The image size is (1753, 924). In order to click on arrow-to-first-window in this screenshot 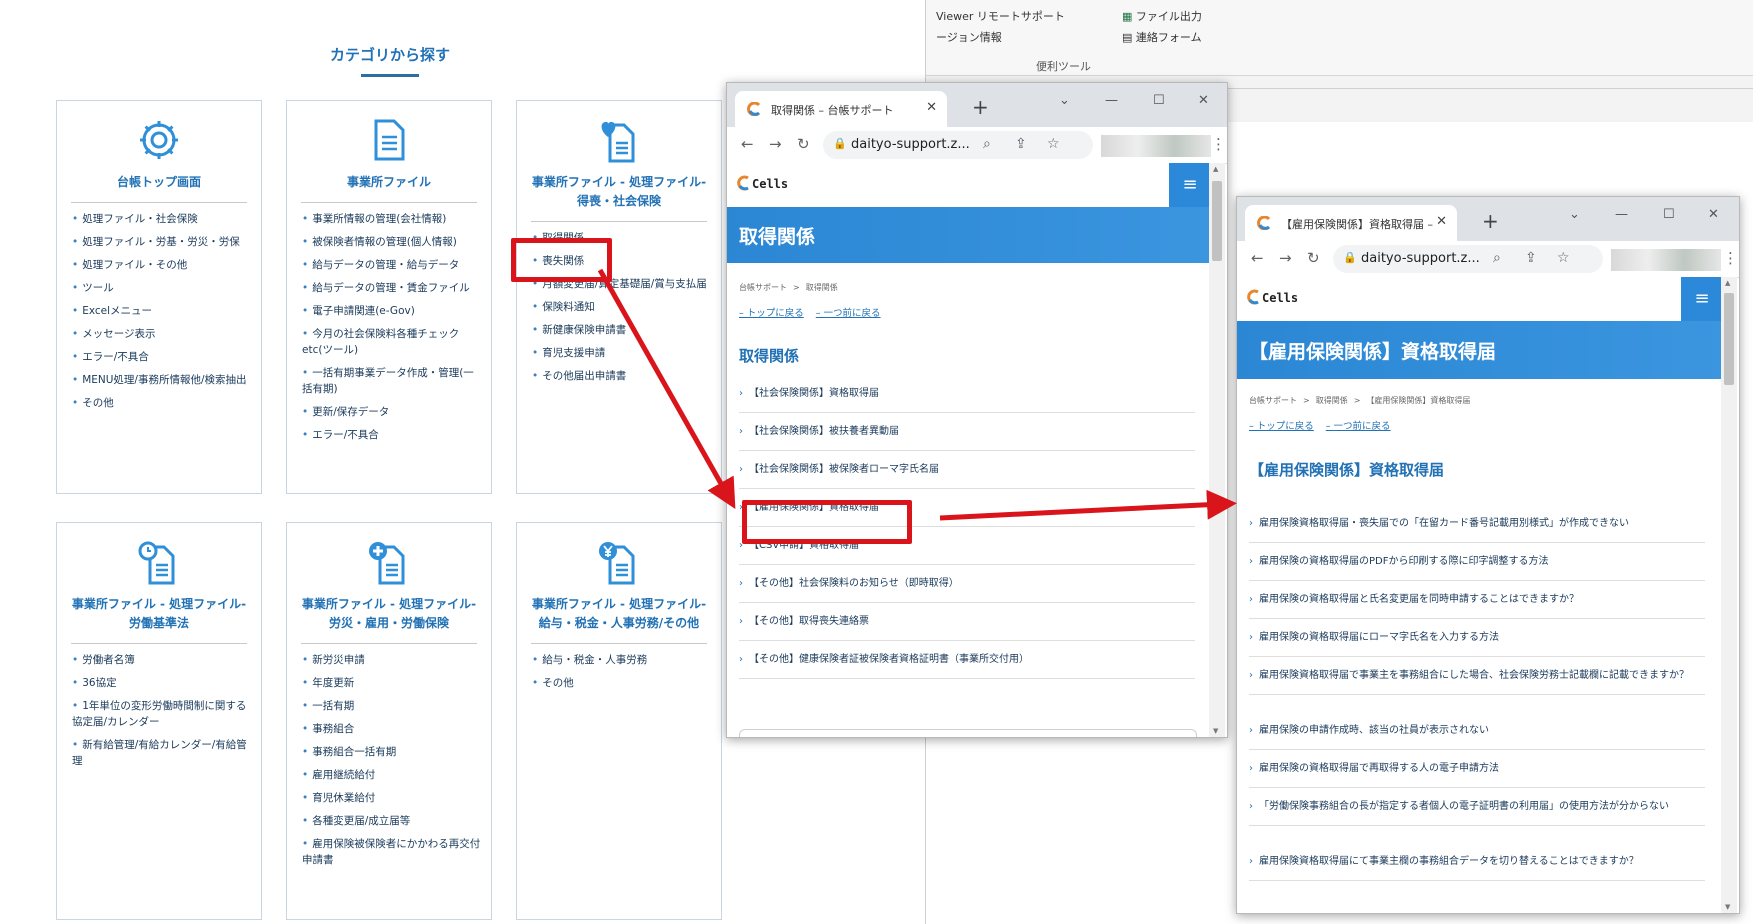, I will do `click(666, 389)`.